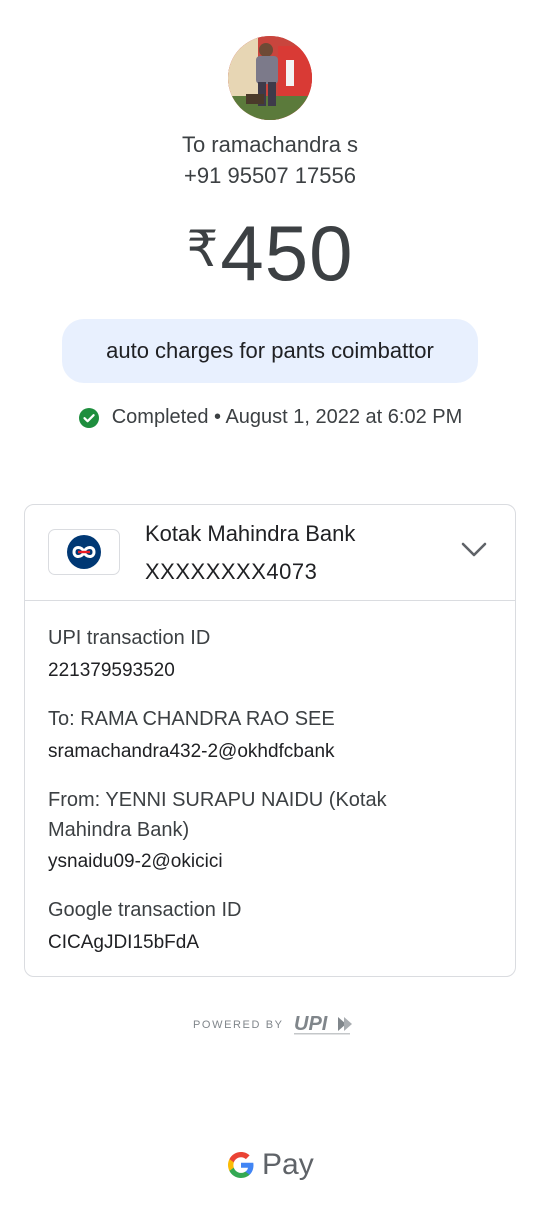 This screenshot has width=540, height=1212. I want to click on google-pay-logo: Pay, so click(270, 1165).